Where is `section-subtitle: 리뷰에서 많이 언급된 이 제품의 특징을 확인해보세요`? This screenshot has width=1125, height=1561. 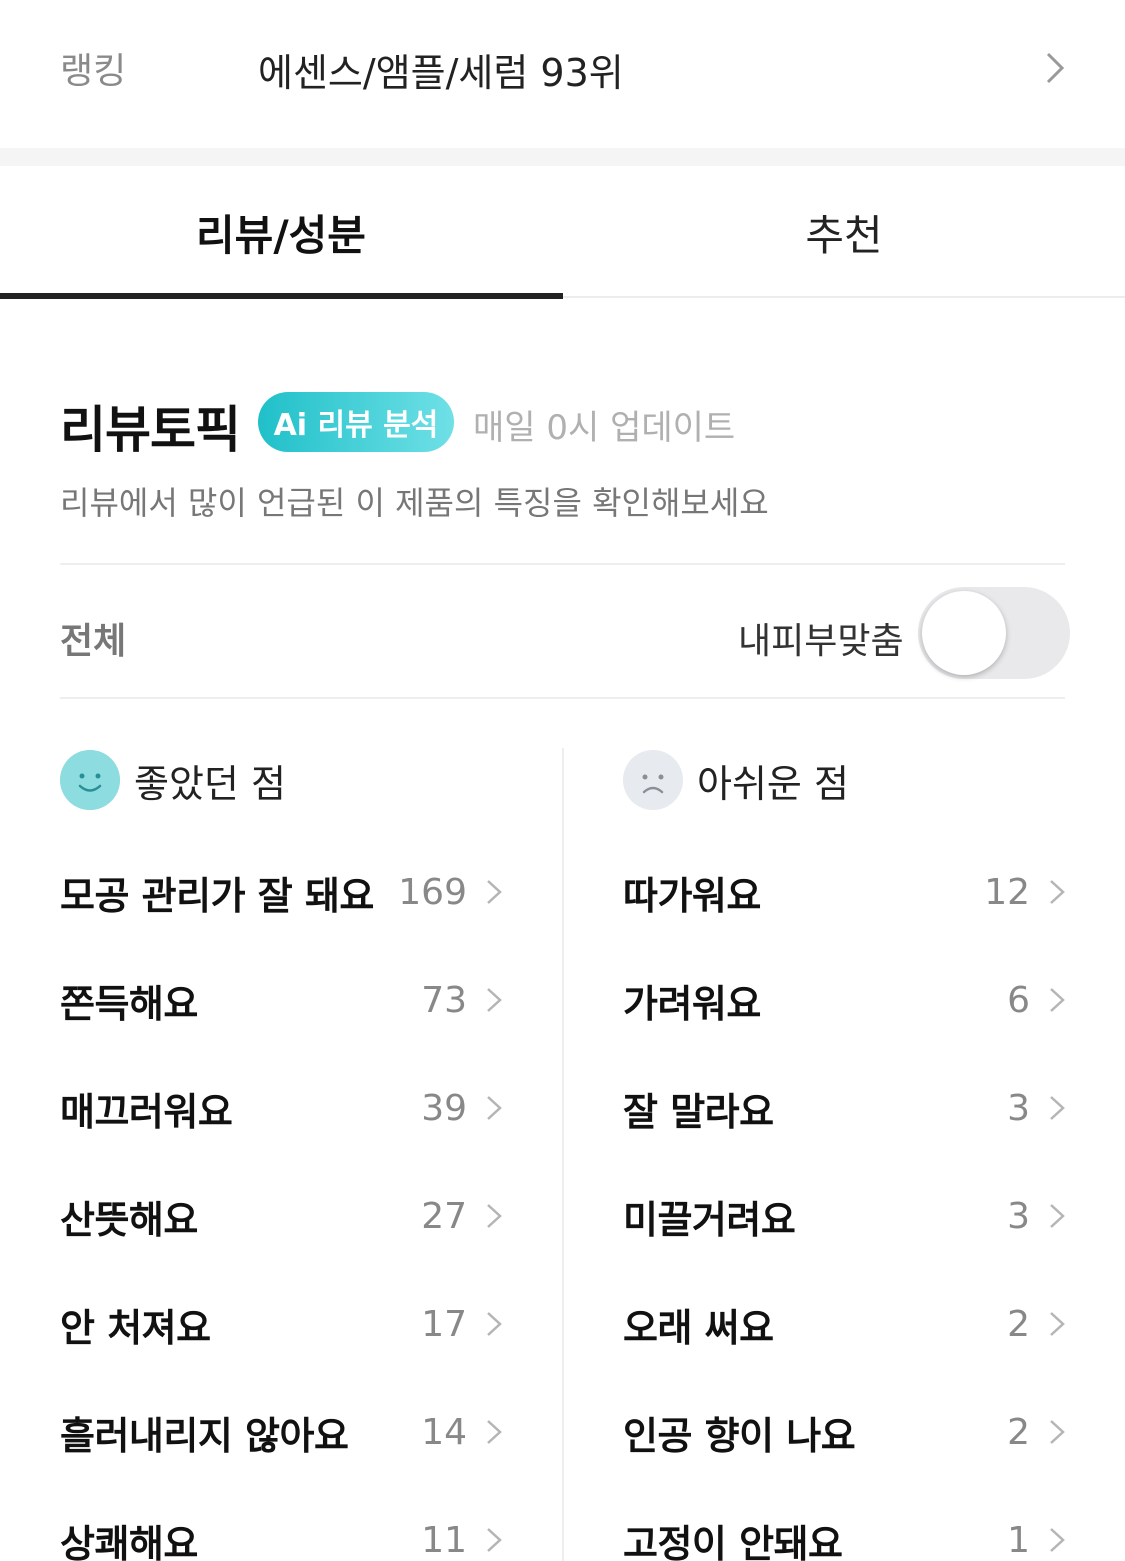 section-subtitle: 리뷰에서 많이 언급된 이 제품의 특징을 확인해보세요 is located at coordinates (414, 503).